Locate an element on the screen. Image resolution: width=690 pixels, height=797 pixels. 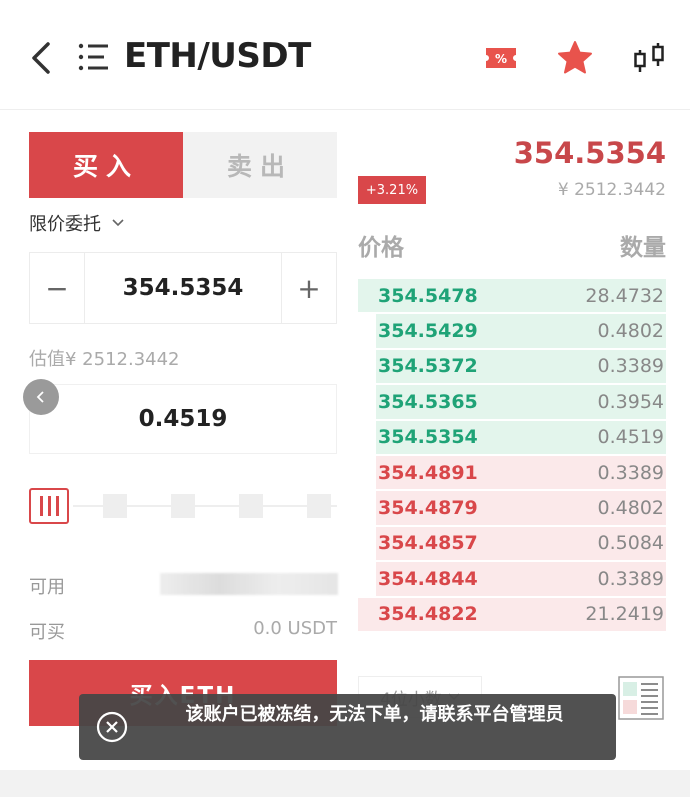
orderbook-row: 354.4879 0.4802 is located at coordinates (512, 507).